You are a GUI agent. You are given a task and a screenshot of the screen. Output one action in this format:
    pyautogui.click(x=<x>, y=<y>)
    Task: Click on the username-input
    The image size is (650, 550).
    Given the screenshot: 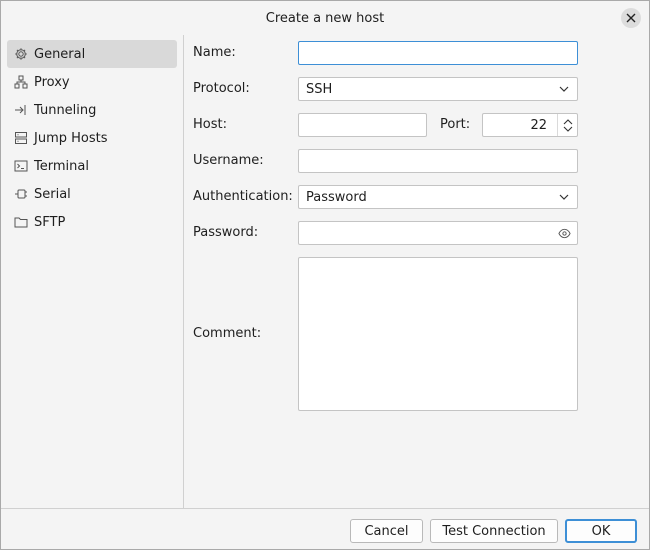 What is the action you would take?
    pyautogui.click(x=438, y=161)
    